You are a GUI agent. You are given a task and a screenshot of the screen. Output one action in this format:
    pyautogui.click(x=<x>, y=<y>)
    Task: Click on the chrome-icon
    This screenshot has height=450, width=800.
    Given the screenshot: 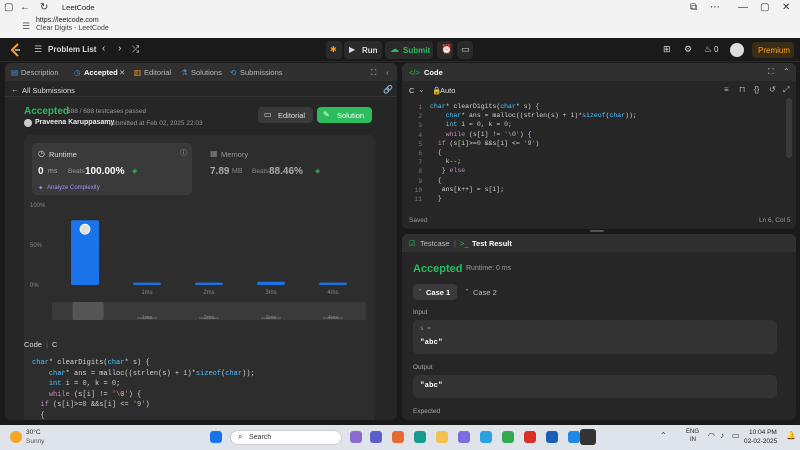 What is the action you would take?
    pyautogui.click(x=508, y=437)
    